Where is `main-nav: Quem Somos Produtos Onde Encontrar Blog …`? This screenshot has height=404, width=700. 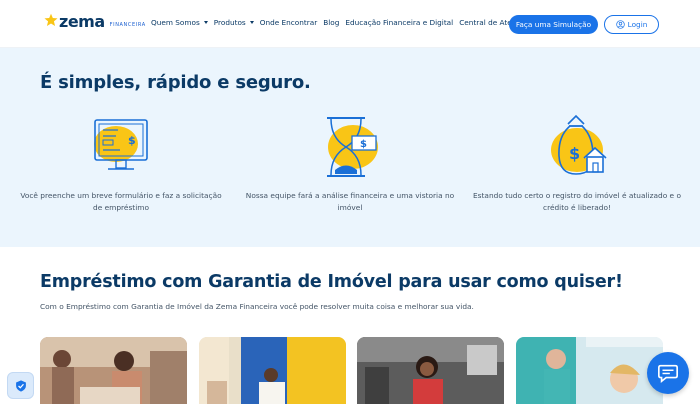 main-nav: Quem Somos Produtos Onde Encontrar Blog … is located at coordinates (352, 22).